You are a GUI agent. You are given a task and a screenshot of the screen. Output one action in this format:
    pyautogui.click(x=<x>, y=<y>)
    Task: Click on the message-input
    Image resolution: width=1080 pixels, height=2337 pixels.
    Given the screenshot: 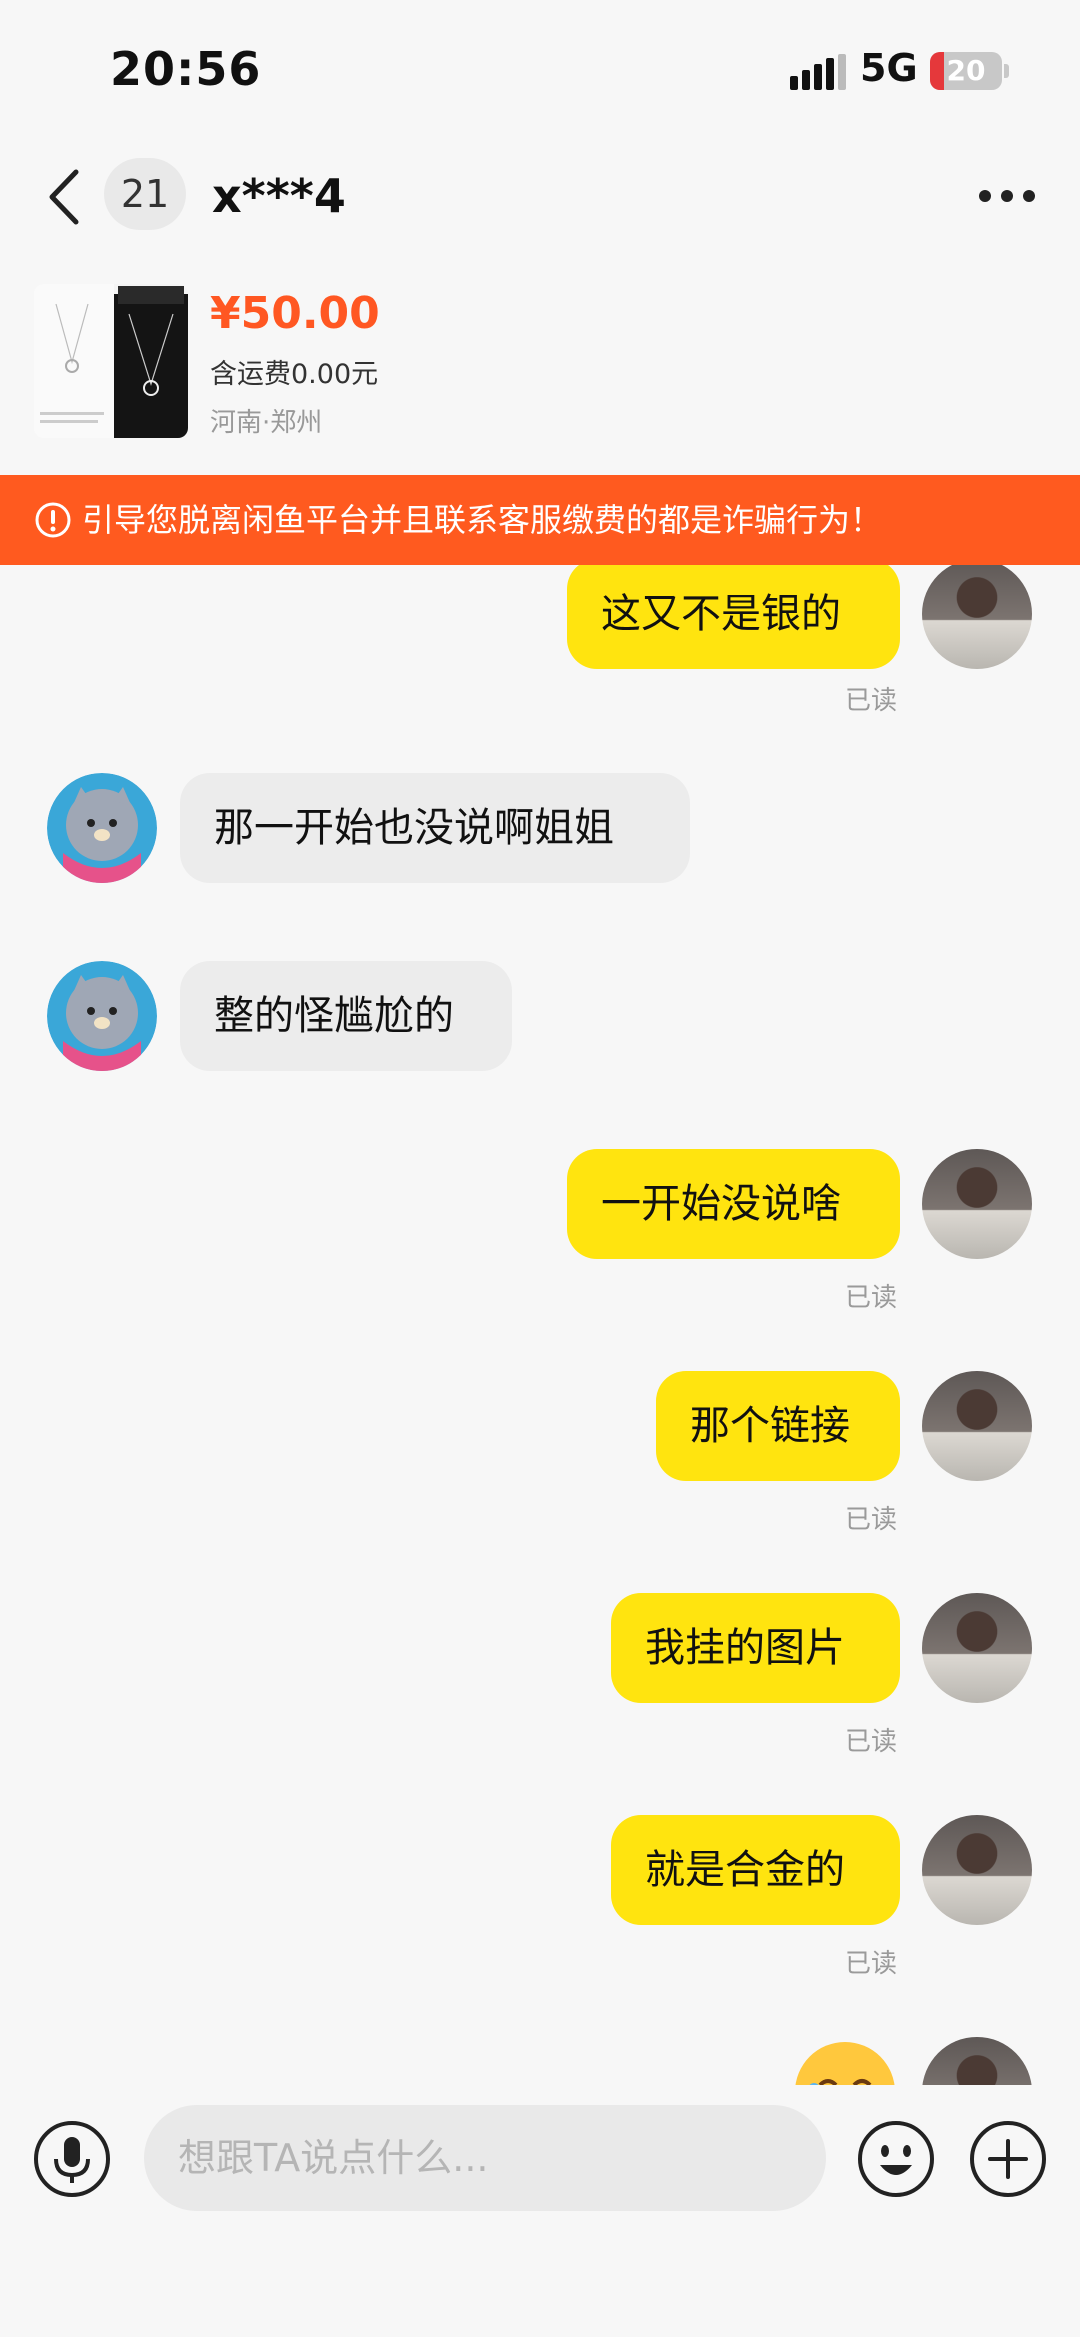 What is the action you would take?
    pyautogui.click(x=485, y=2158)
    